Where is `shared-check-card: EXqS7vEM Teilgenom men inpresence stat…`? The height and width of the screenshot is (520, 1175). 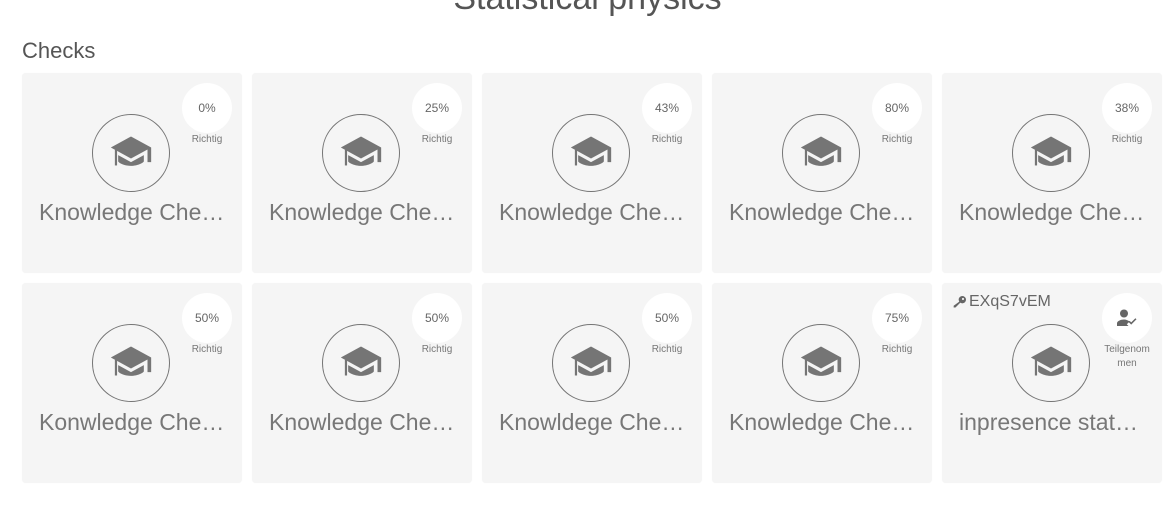 shared-check-card: EXqS7vEM Teilgenom men inpresence stat… is located at coordinates (1052, 383).